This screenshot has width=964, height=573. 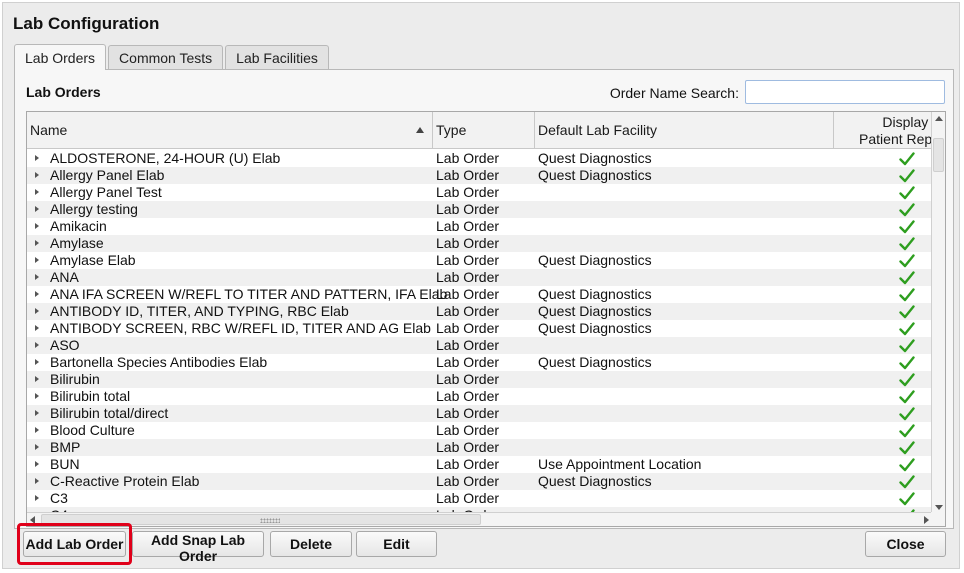 I want to click on tab-common-tests: Common Tests, so click(x=166, y=57).